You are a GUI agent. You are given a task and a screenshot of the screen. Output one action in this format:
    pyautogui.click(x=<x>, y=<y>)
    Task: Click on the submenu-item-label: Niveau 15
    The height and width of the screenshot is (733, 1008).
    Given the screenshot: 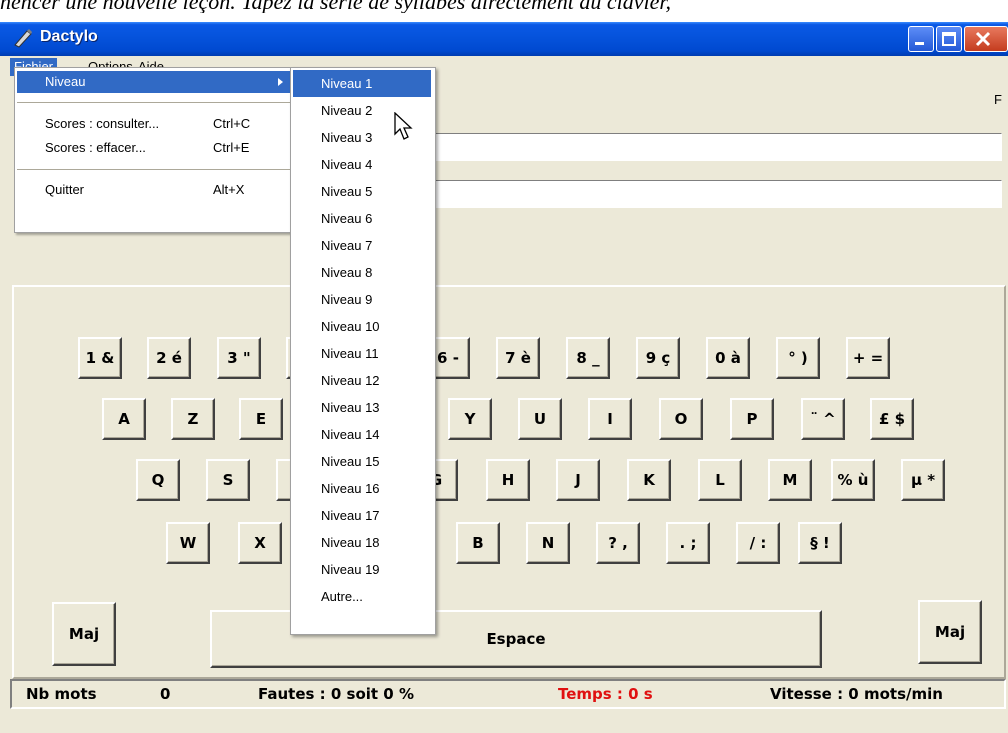 What is the action you would take?
    pyautogui.click(x=350, y=461)
    